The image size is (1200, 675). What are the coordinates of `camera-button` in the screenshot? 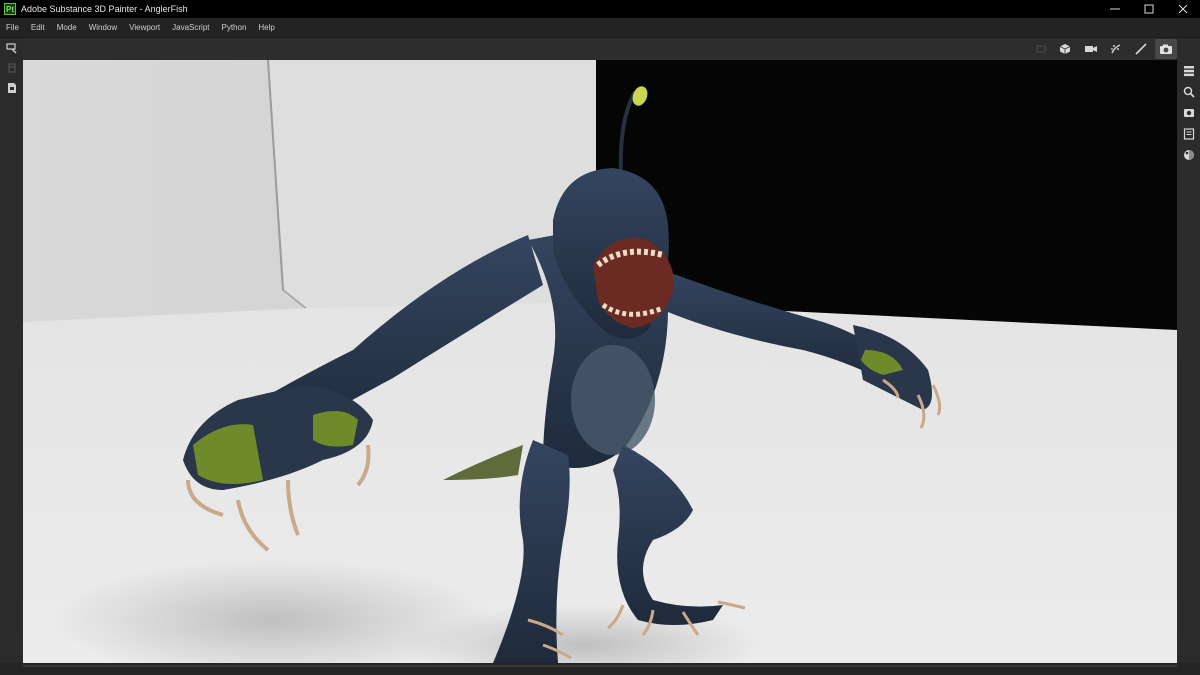 It's located at (1091, 49).